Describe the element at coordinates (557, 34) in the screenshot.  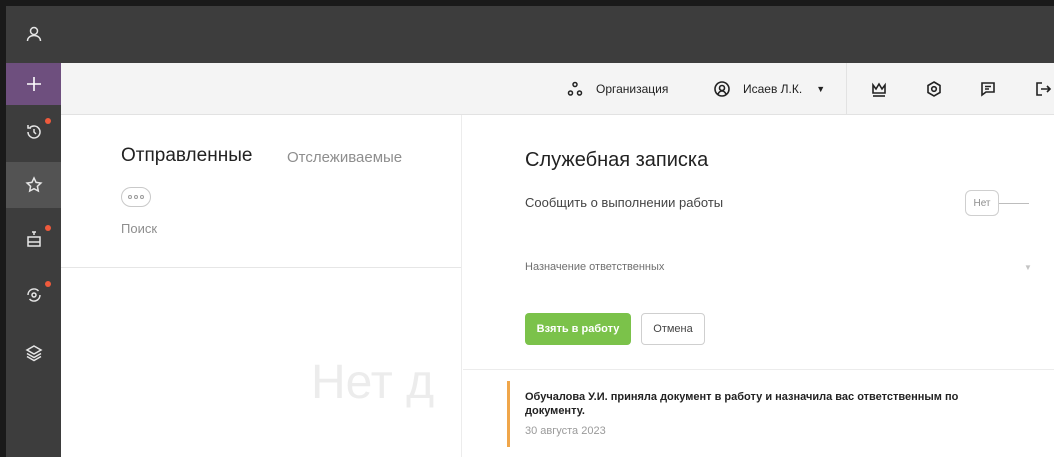
I see `top-bar` at that location.